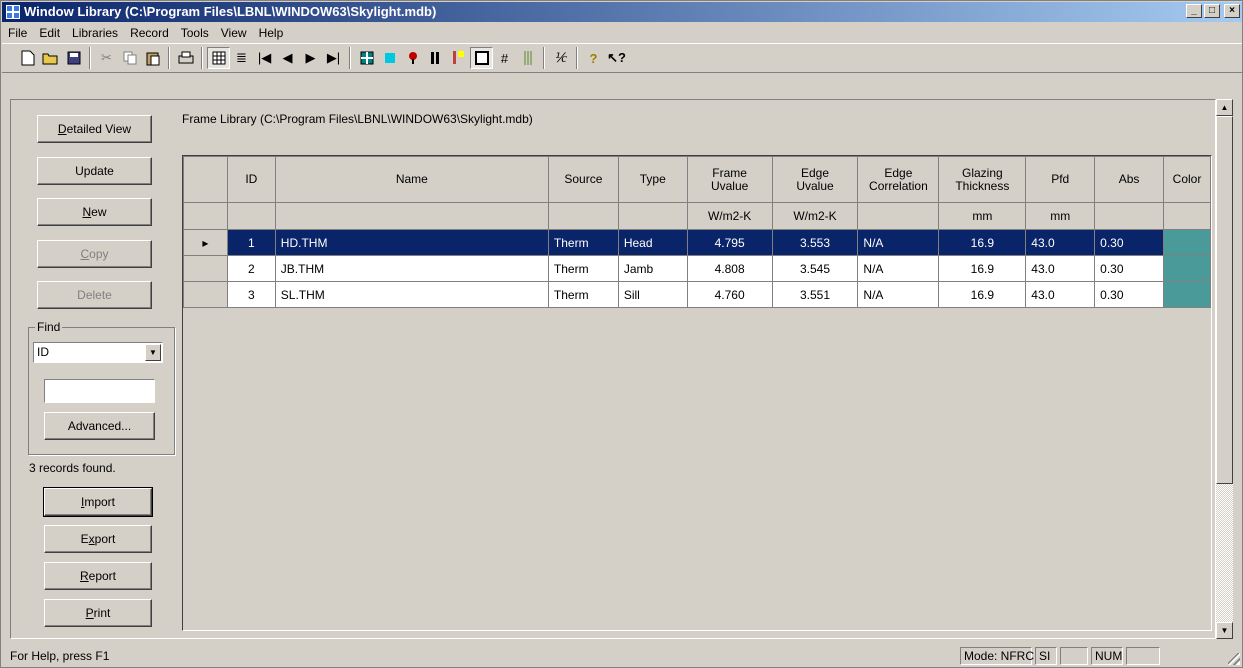 The width and height of the screenshot is (1243, 668). Describe the element at coordinates (251, 294) in the screenshot. I see `cell-id: 3` at that location.